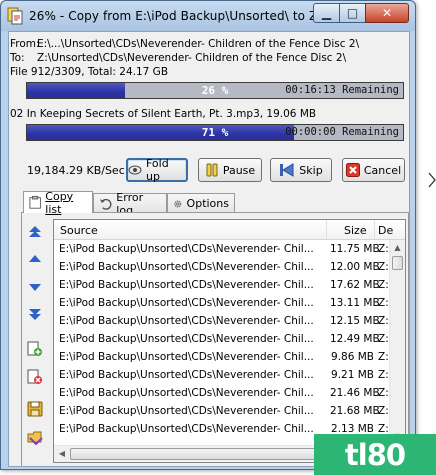  What do you see at coordinates (35, 315) in the screenshot?
I see `move-bottom-button` at bounding box center [35, 315].